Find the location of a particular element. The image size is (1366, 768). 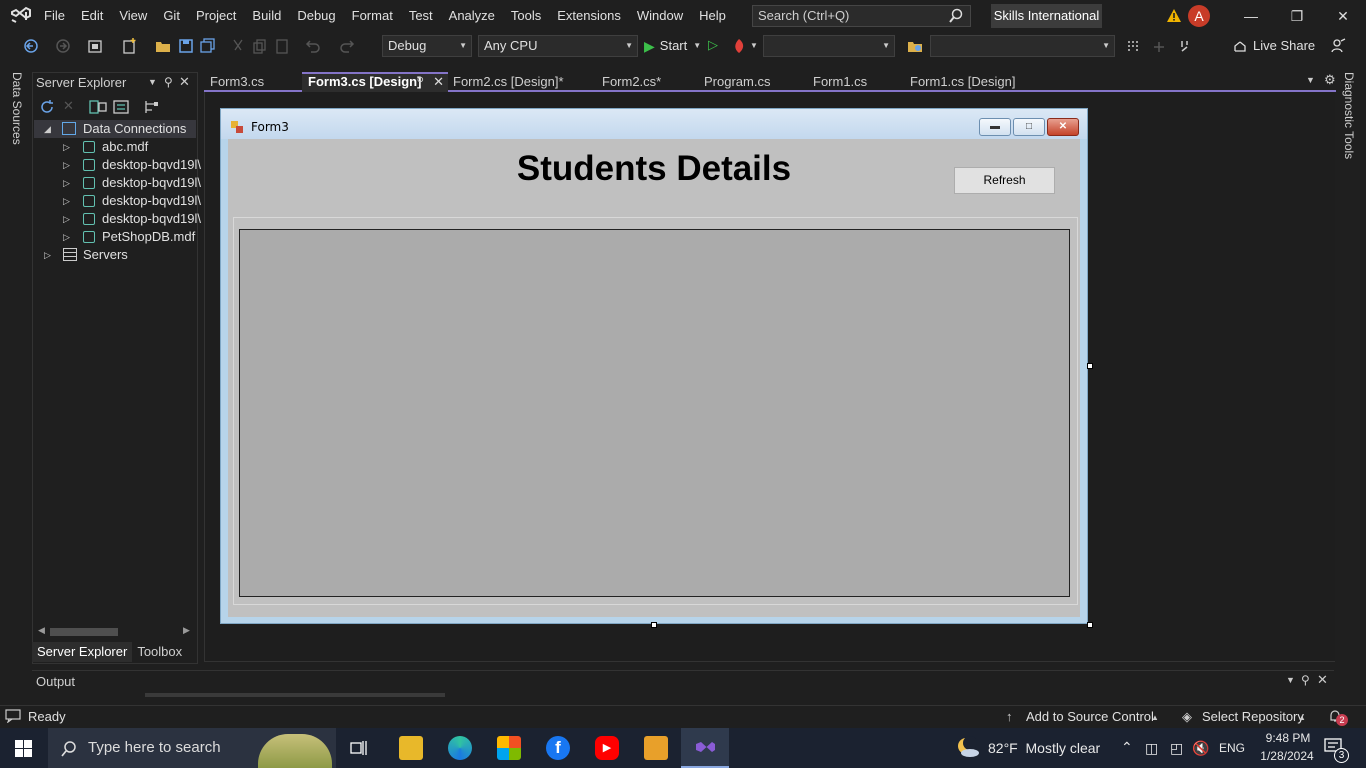

undo-icon is located at coordinates (312, 46).